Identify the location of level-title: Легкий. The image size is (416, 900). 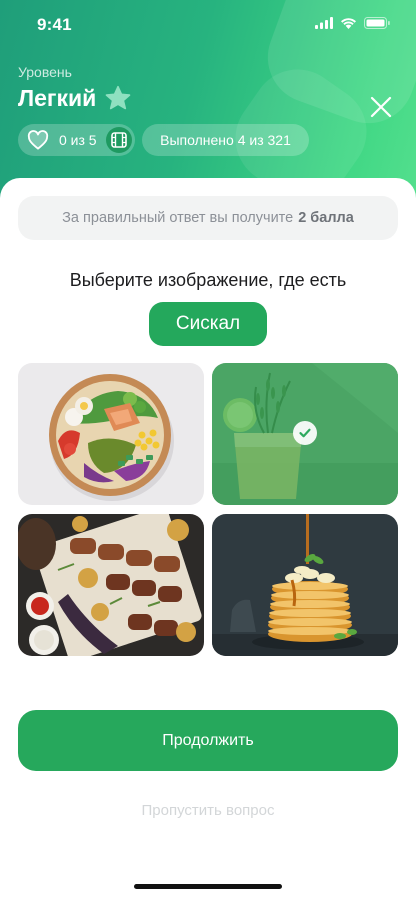
(75, 98).